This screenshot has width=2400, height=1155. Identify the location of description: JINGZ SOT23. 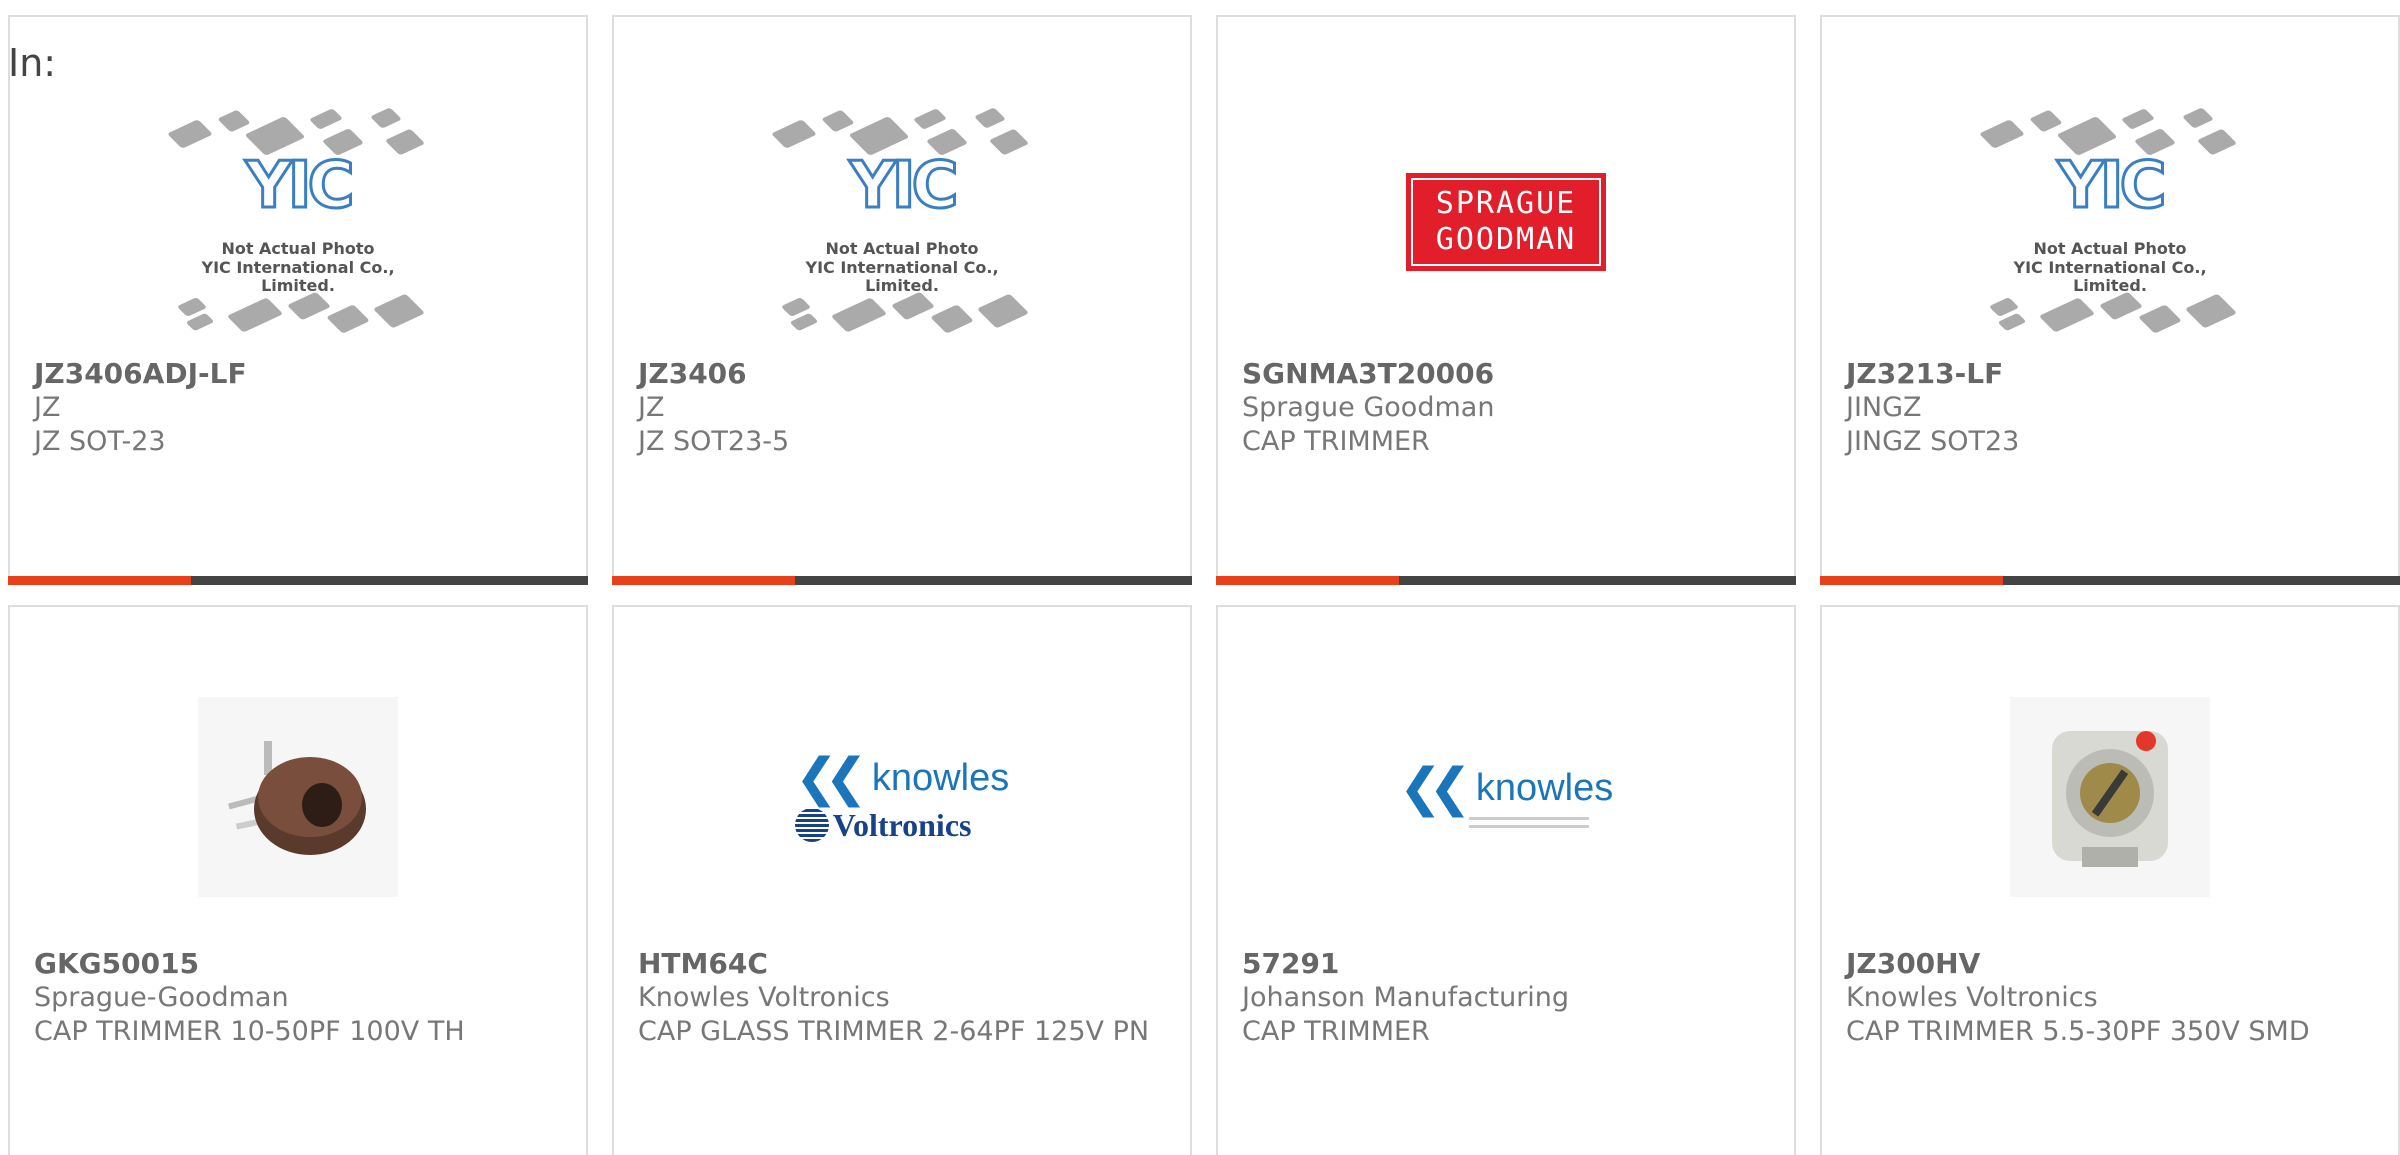
(1933, 441).